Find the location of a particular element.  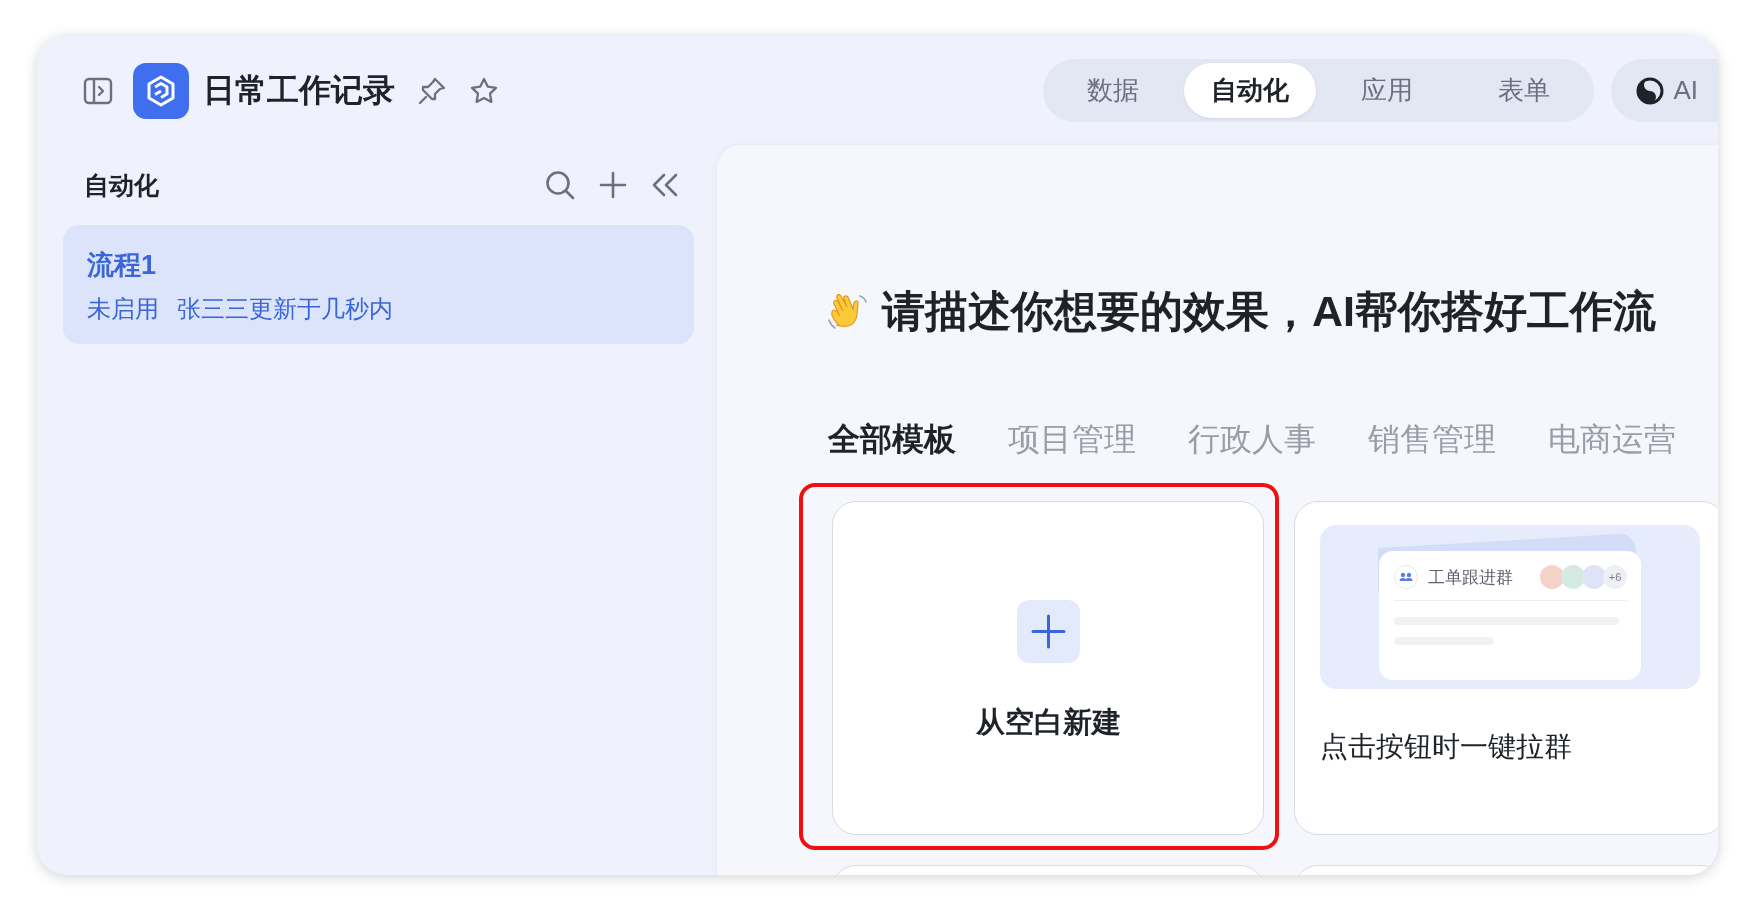

template-category-tab: 全部模板 is located at coordinates (892, 439).